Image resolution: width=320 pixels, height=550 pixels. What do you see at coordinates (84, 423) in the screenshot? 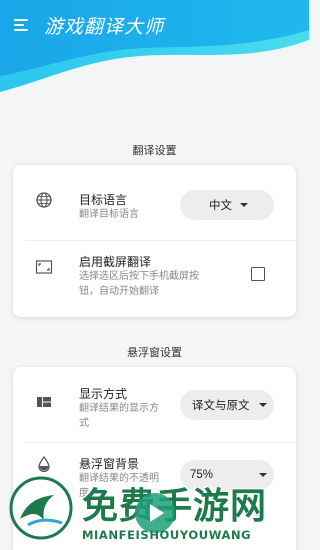
I see `display-mode-sub-2: 式` at bounding box center [84, 423].